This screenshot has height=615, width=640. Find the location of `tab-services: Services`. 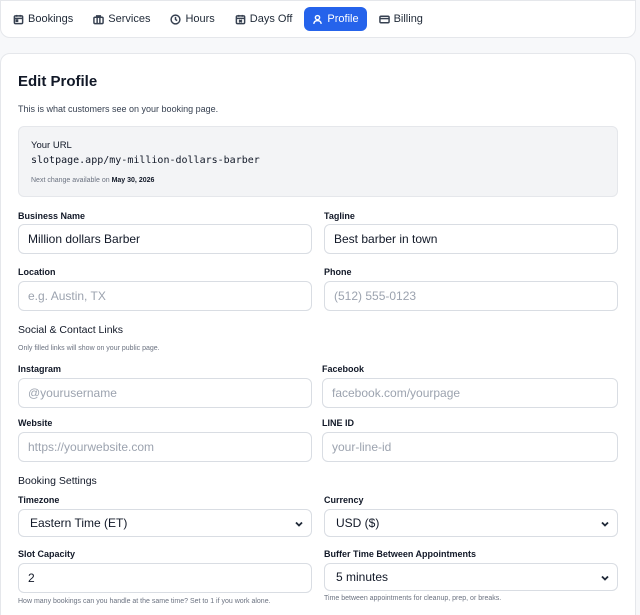

tab-services: Services is located at coordinates (121, 19).